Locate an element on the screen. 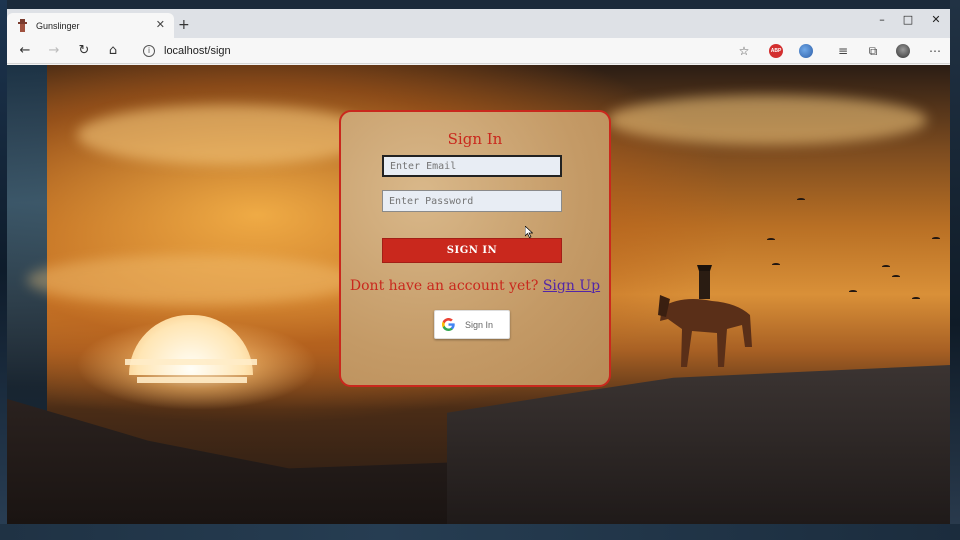 This screenshot has height=540, width=960. desktop-edge-right is located at coordinates (955, 270).